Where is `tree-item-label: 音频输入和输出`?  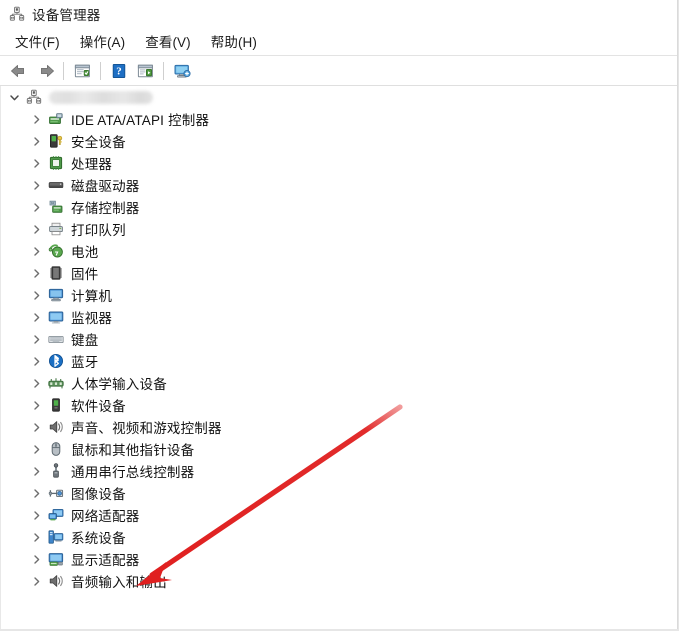
tree-item-label: 音频输入和输出 is located at coordinates (119, 582).